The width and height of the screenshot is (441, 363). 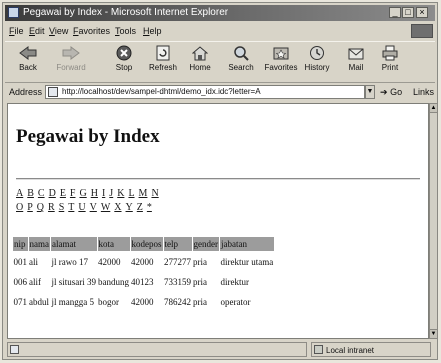 What do you see at coordinates (390, 53) in the screenshot?
I see `print-icon` at bounding box center [390, 53].